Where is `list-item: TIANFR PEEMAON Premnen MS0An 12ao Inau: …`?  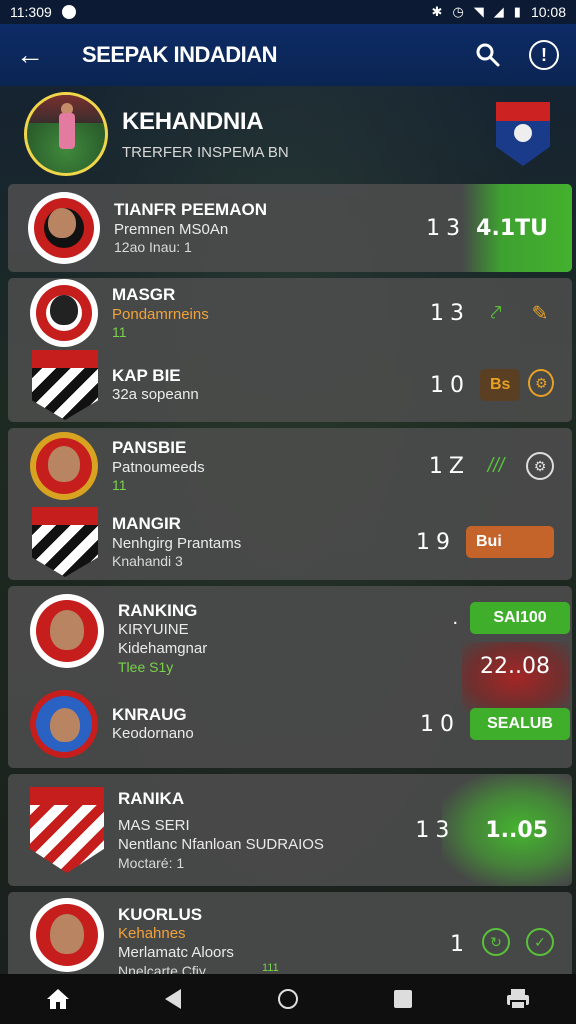 list-item: TIANFR PEEMAON Premnen MS0An 12ao Inau: … is located at coordinates (290, 228).